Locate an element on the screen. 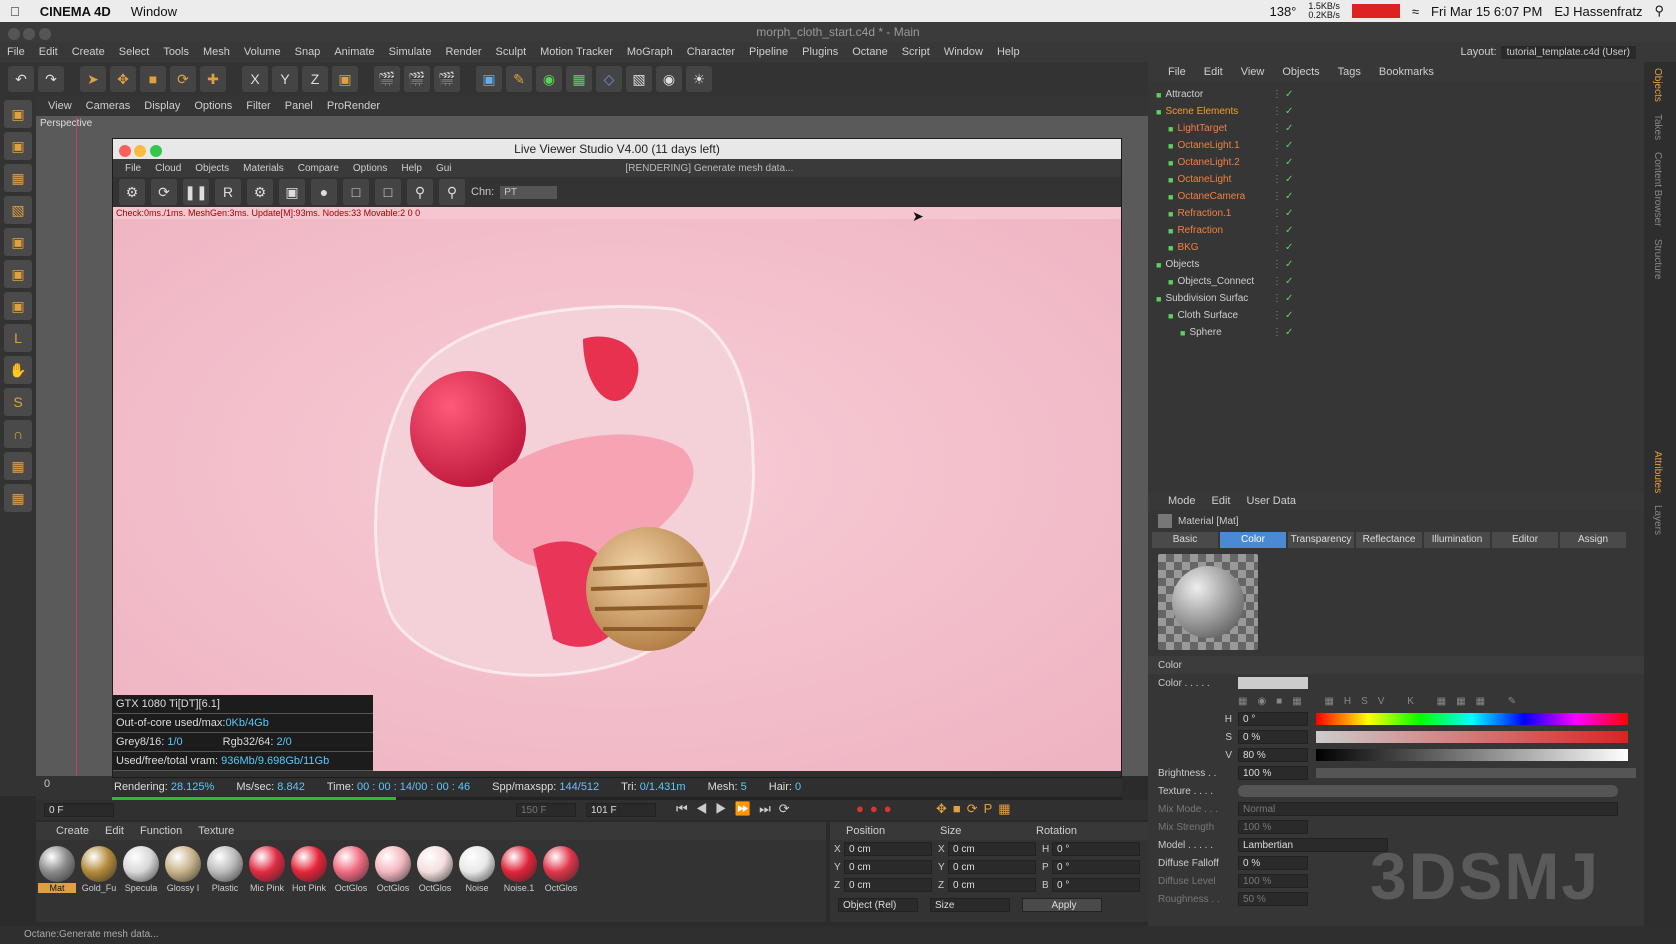  lv-lock-icon: ▣ is located at coordinates (292, 192).